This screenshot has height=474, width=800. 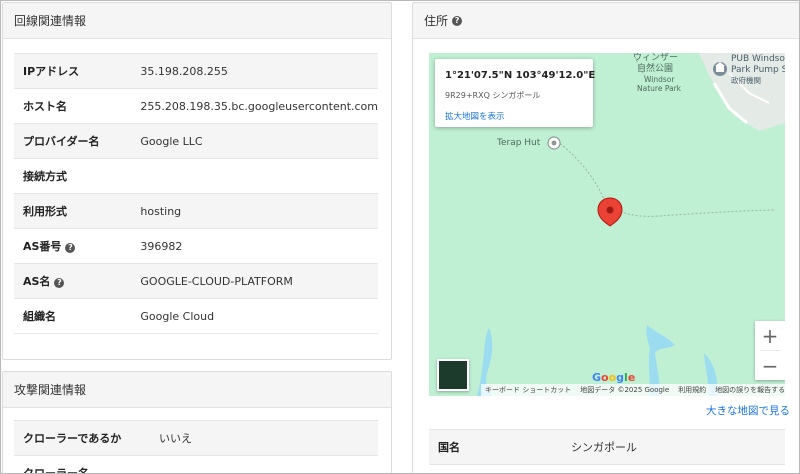 What do you see at coordinates (610, 212) in the screenshot?
I see `location-pin-icon` at bounding box center [610, 212].